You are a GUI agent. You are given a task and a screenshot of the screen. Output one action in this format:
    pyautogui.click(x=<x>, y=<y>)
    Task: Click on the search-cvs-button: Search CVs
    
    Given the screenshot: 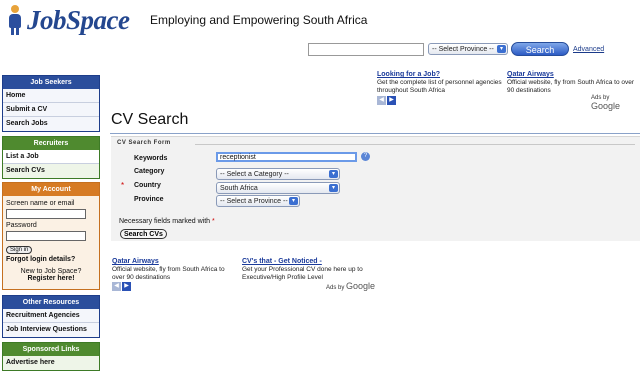 What is the action you would take?
    pyautogui.click(x=143, y=234)
    